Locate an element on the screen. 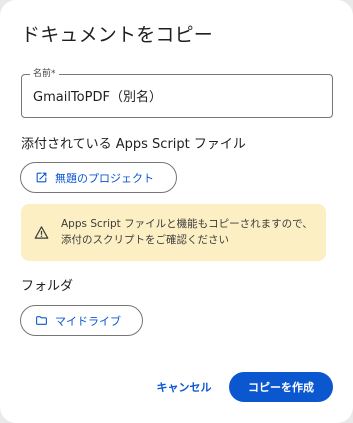 The image size is (353, 423). untitled-project-button: 無題のプロジェクト is located at coordinates (98, 177).